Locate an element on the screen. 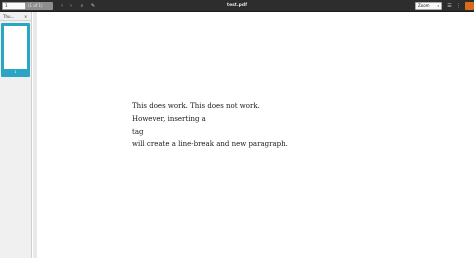  header-bar: 1 (1 of 1) ‹ › ⌕ ✎ test.pdf Zoom ▾ ☰ ⋮ is located at coordinates (237, 6).